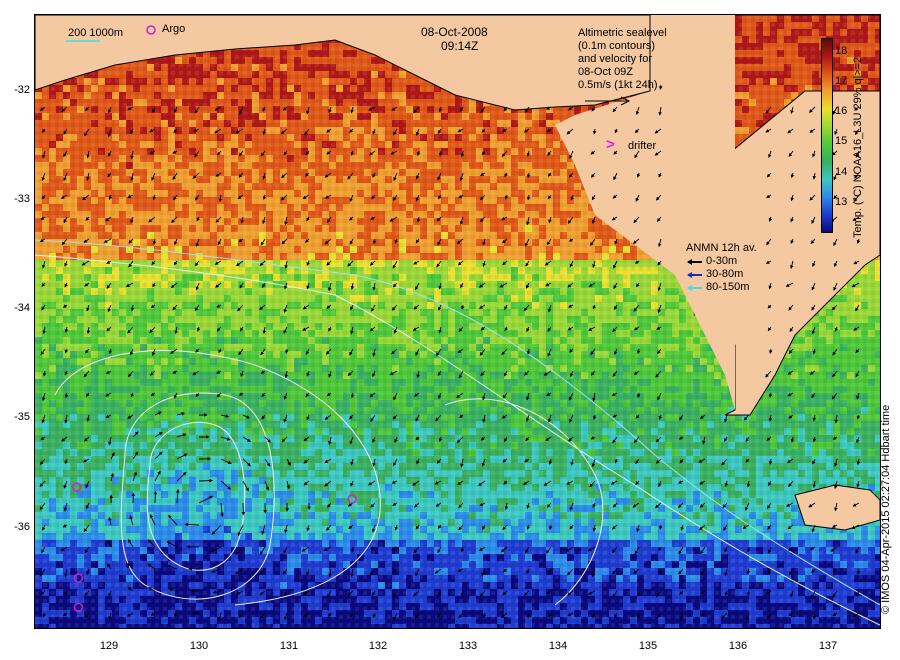 The height and width of the screenshot is (660, 900). What do you see at coordinates (109, 646) in the screenshot?
I see `x-tick-label: 129` at bounding box center [109, 646].